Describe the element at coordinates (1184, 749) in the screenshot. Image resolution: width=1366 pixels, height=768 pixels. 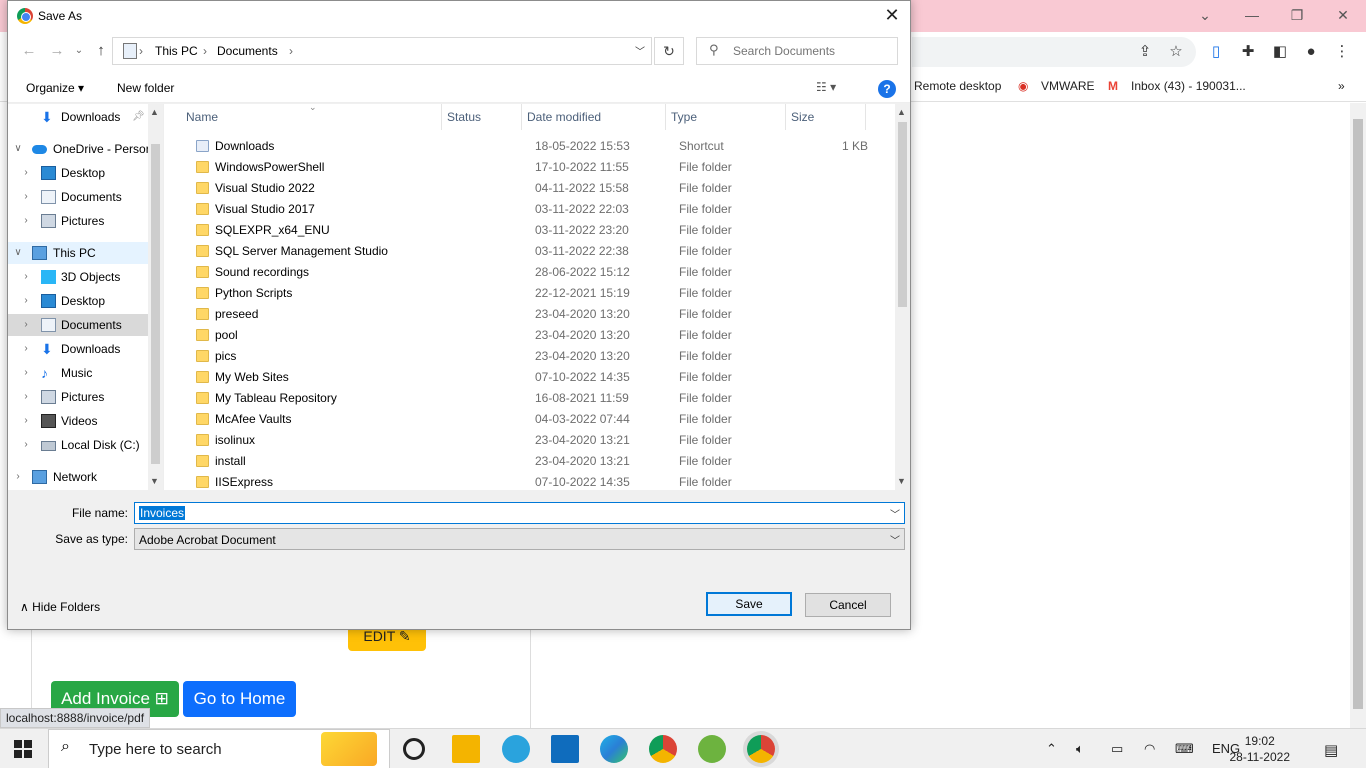
I see `keyboard-icon: ⌨` at that location.